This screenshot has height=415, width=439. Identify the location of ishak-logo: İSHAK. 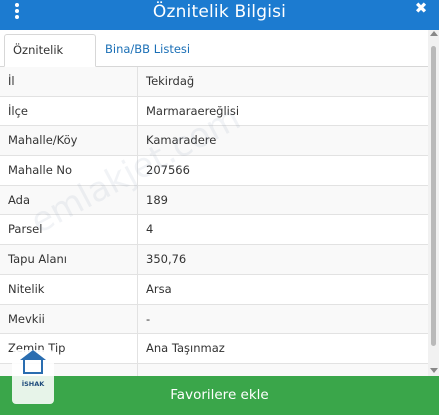
(33, 377).